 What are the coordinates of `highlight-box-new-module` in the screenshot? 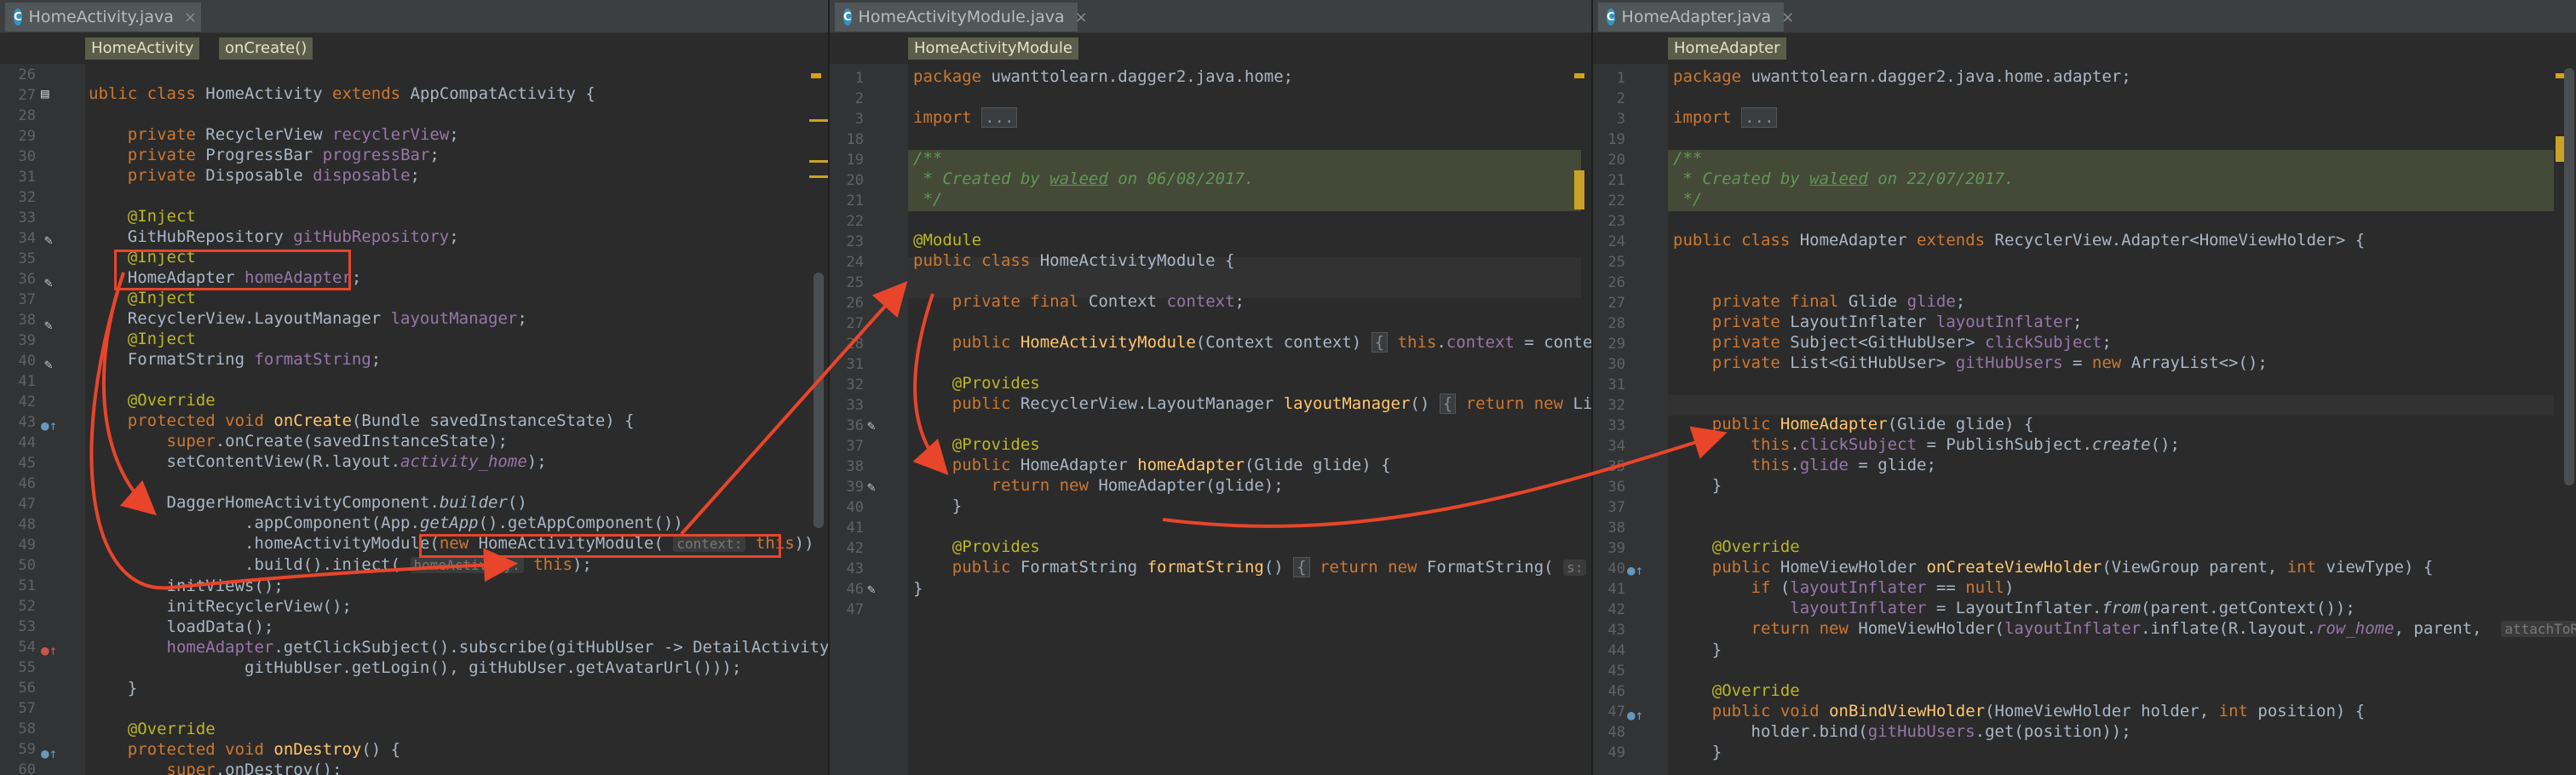 It's located at (600, 546).